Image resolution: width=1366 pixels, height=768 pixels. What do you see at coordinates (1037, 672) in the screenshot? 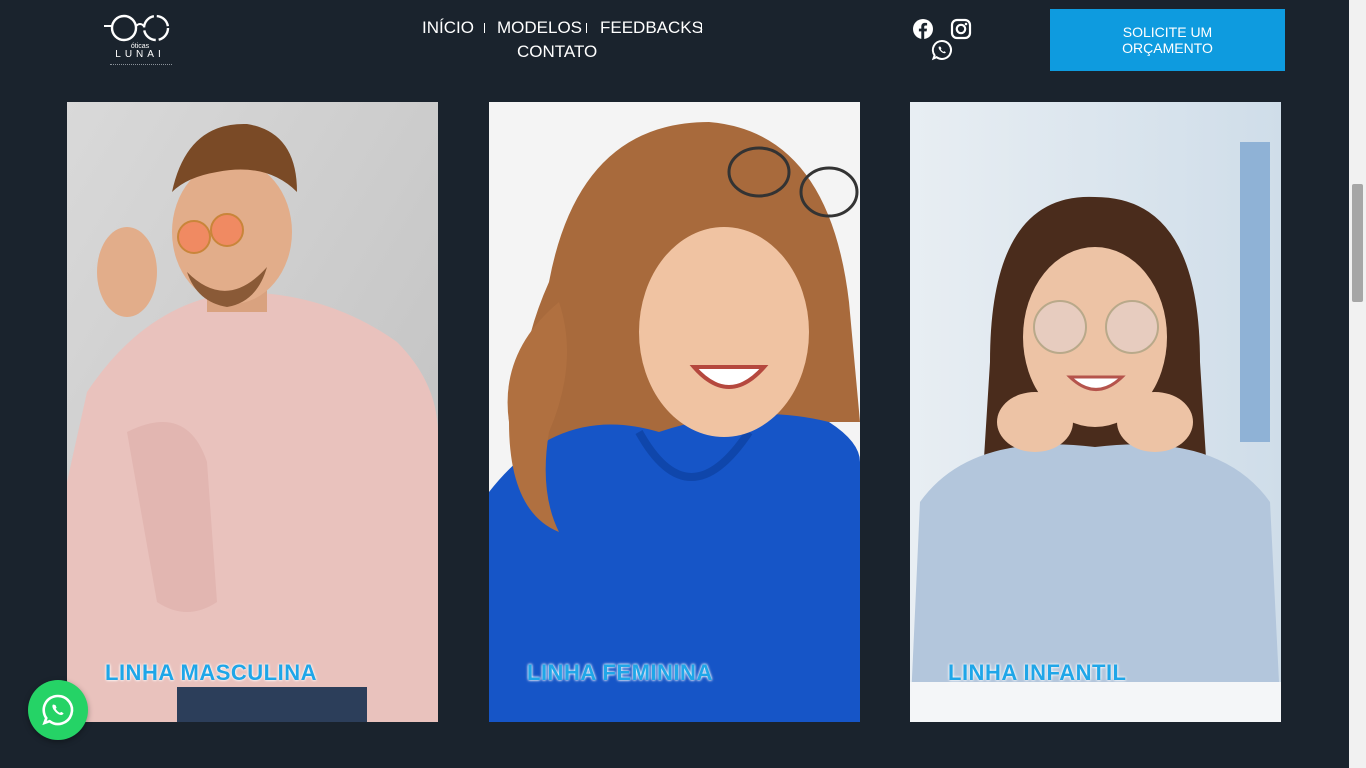
I see `category-label: LINHA INFANTIL` at bounding box center [1037, 672].